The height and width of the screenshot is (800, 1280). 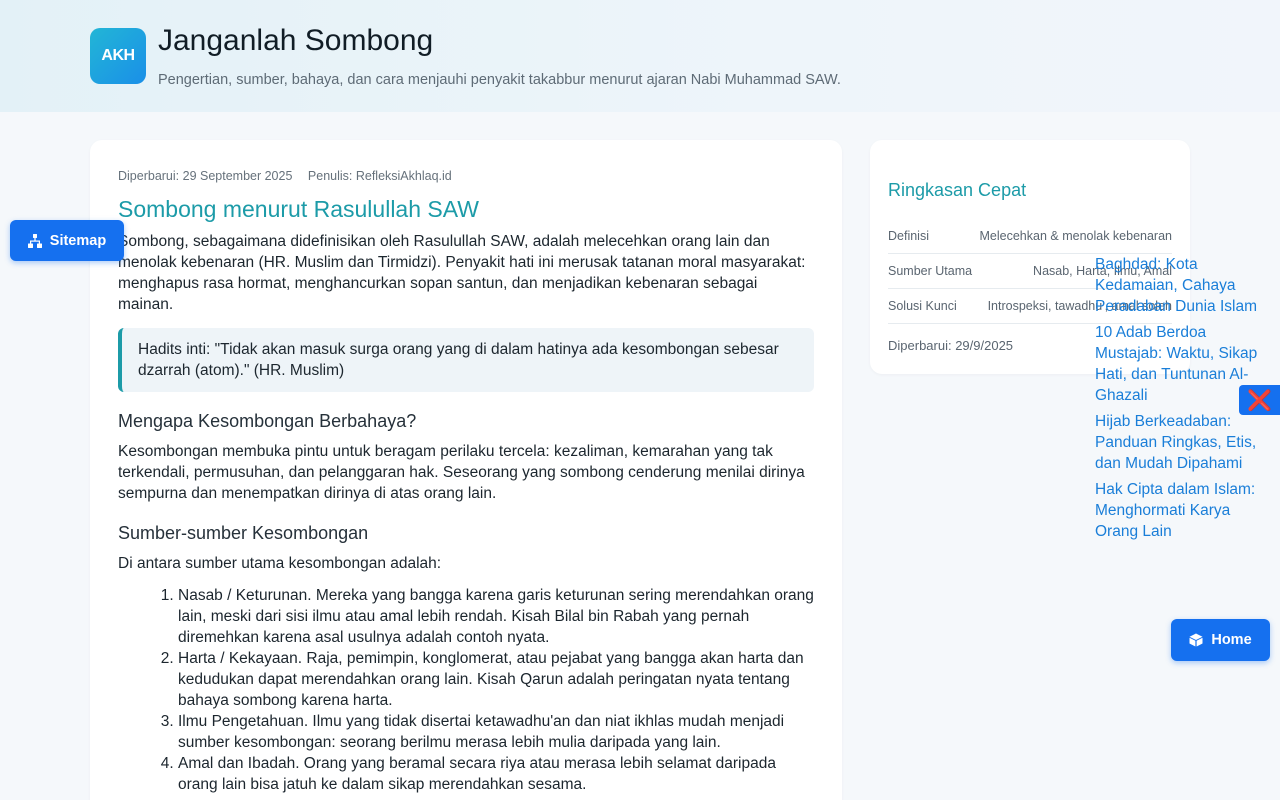 What do you see at coordinates (957, 190) in the screenshot?
I see `summary-title: Ringkasan Cepat` at bounding box center [957, 190].